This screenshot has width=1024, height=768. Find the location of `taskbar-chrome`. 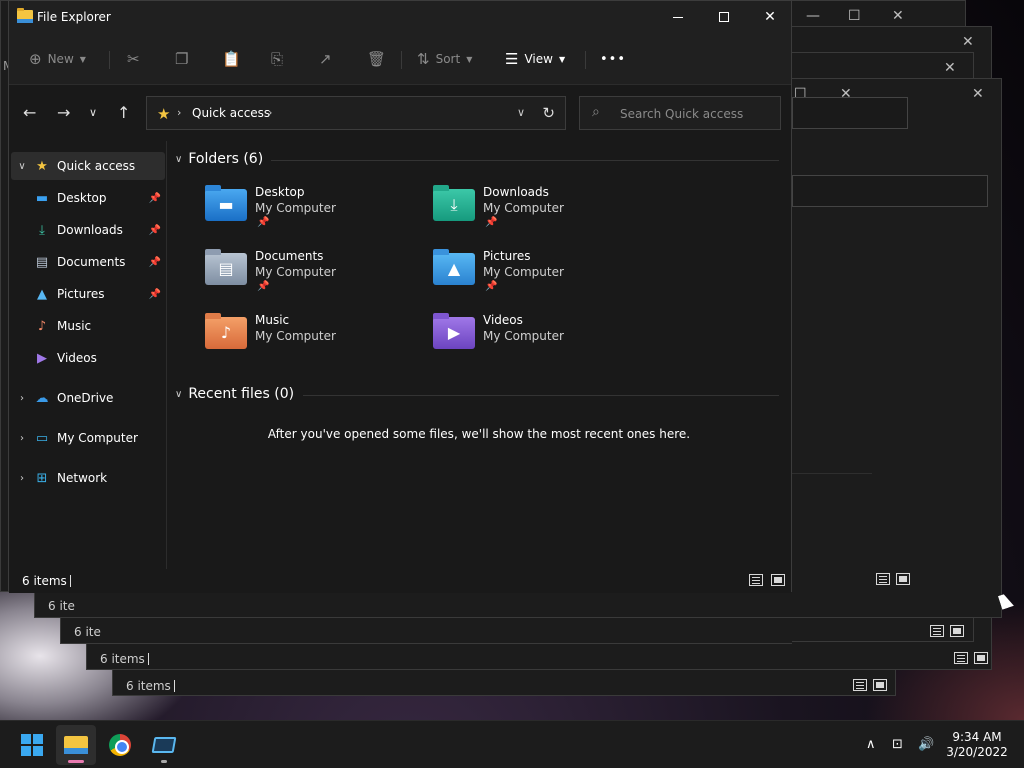

taskbar-chrome is located at coordinates (120, 745).